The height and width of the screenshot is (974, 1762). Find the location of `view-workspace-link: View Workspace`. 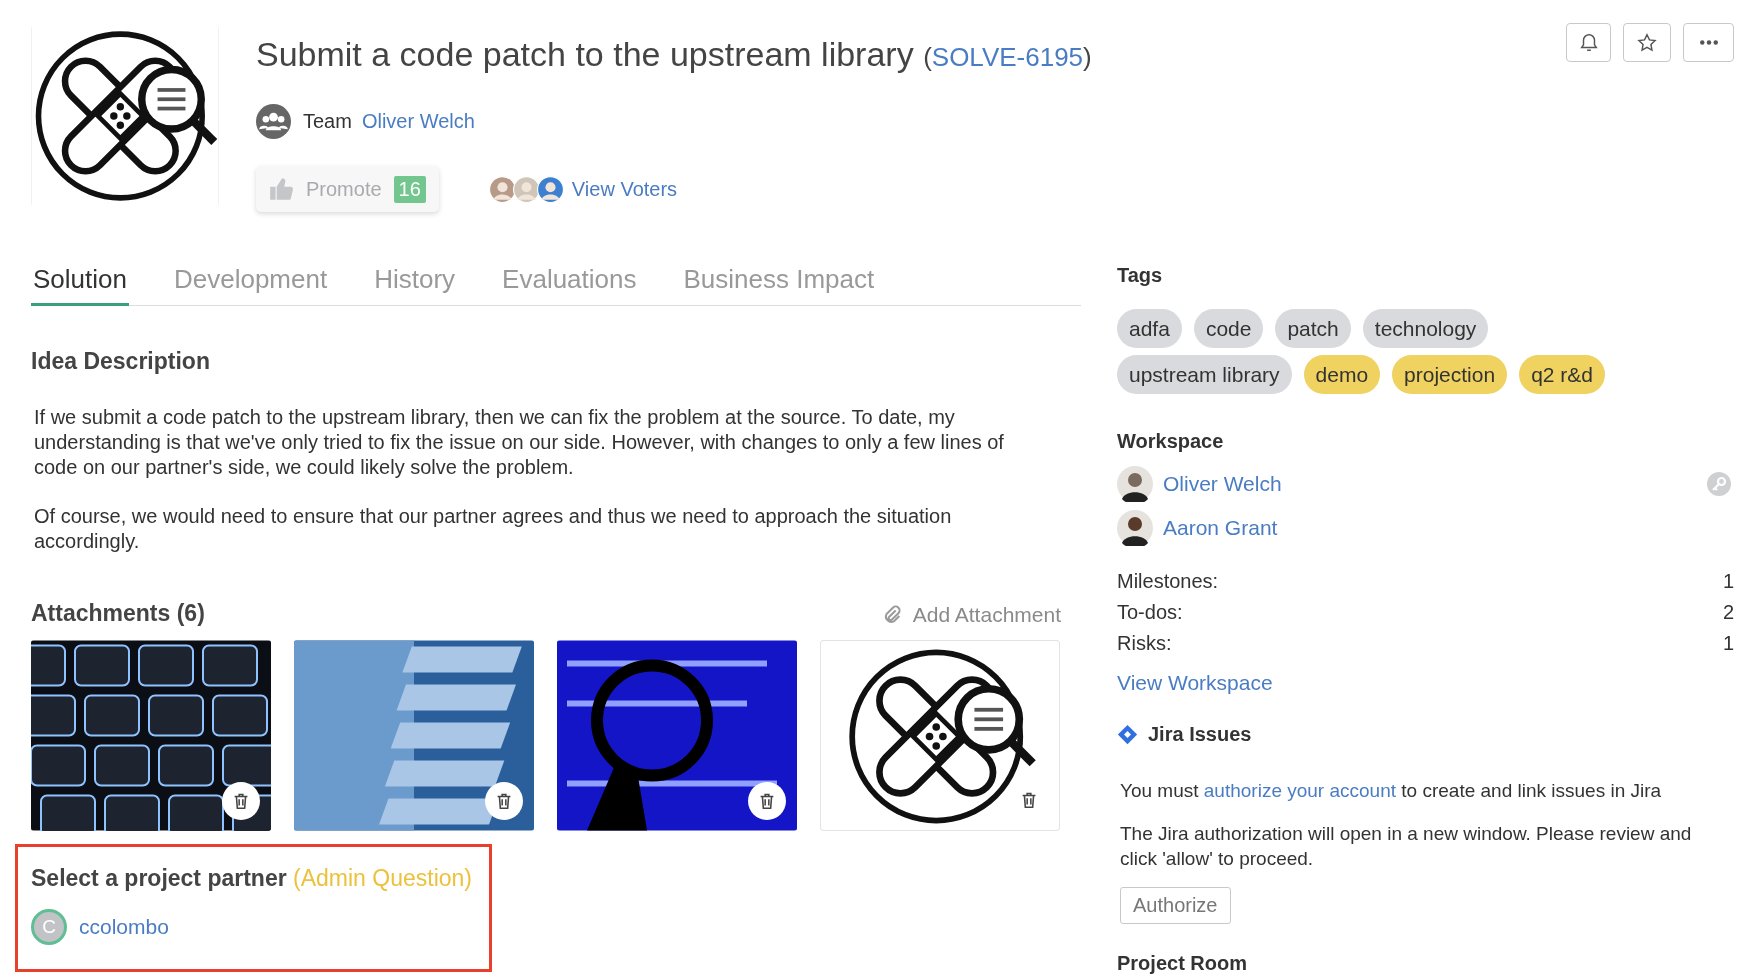

view-workspace-link: View Workspace is located at coordinates (1425, 683).